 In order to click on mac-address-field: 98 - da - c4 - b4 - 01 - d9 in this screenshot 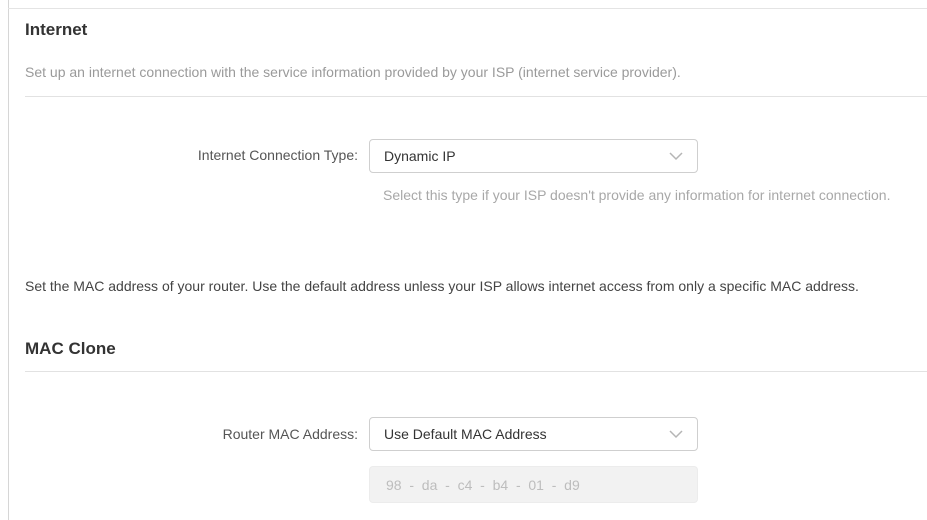, I will do `click(533, 484)`.